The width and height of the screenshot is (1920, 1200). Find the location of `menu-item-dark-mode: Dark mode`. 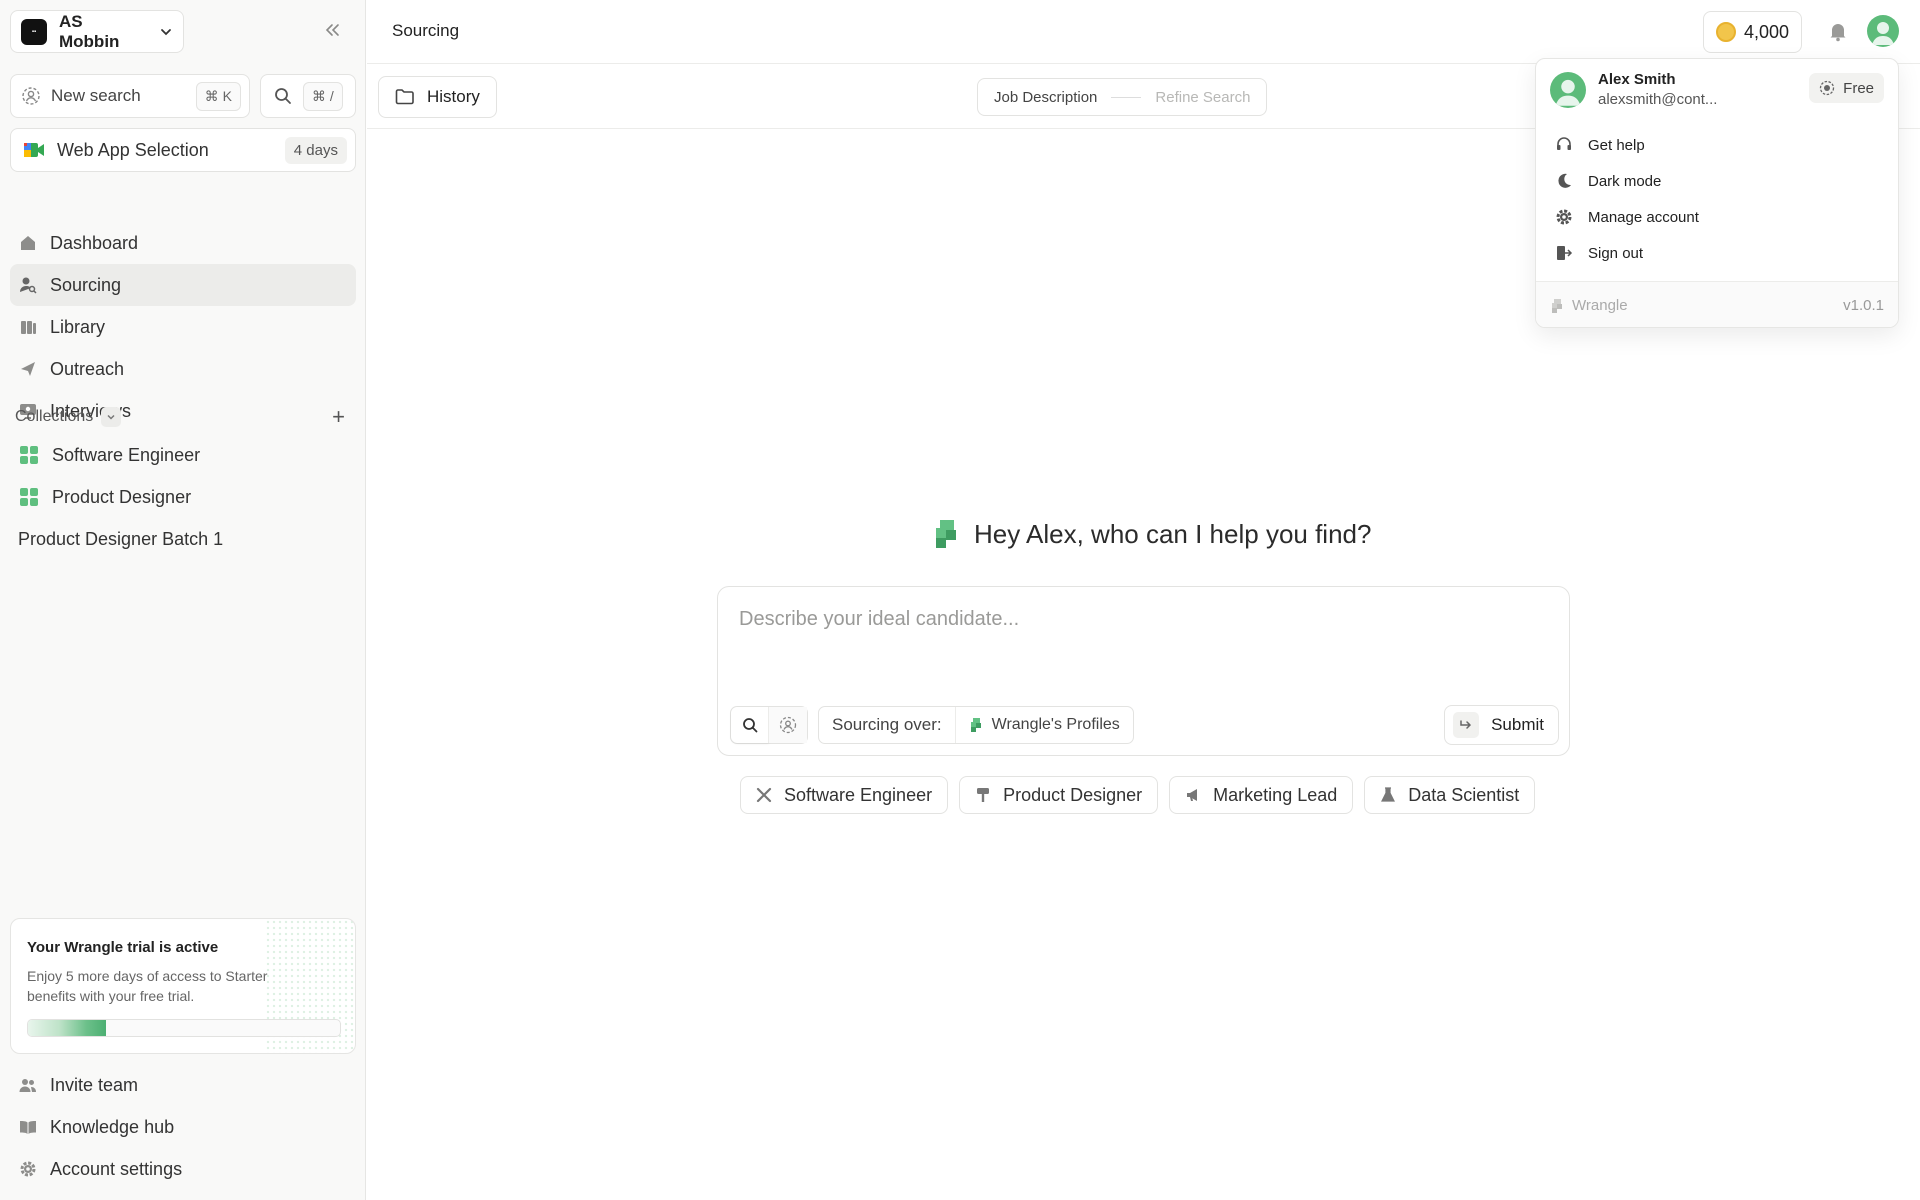

menu-item-dark-mode: Dark mode is located at coordinates (1626, 181).